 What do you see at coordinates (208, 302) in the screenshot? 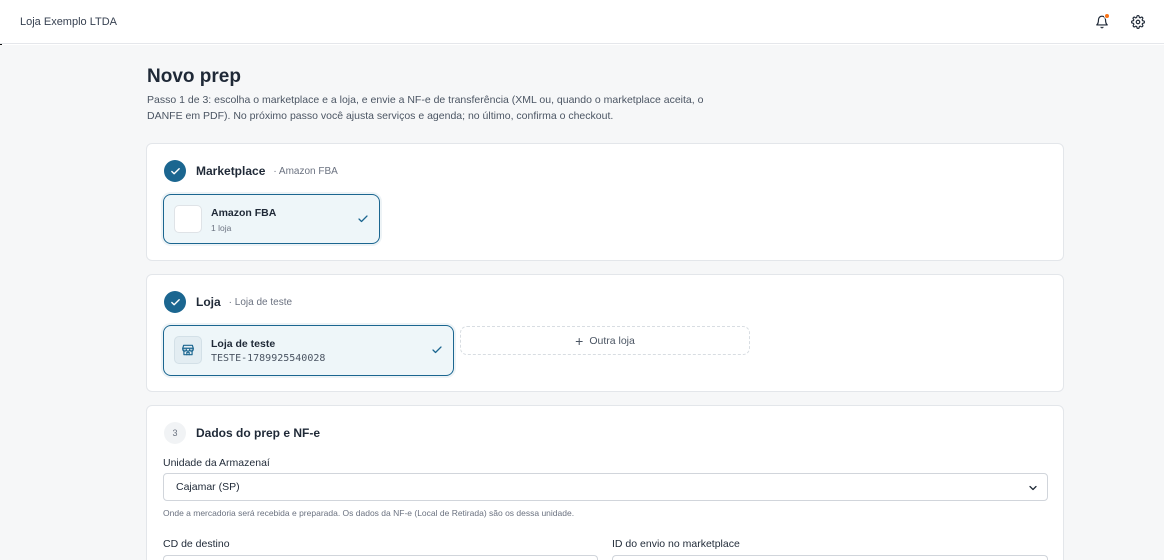
I see `store-title: Loja` at bounding box center [208, 302].